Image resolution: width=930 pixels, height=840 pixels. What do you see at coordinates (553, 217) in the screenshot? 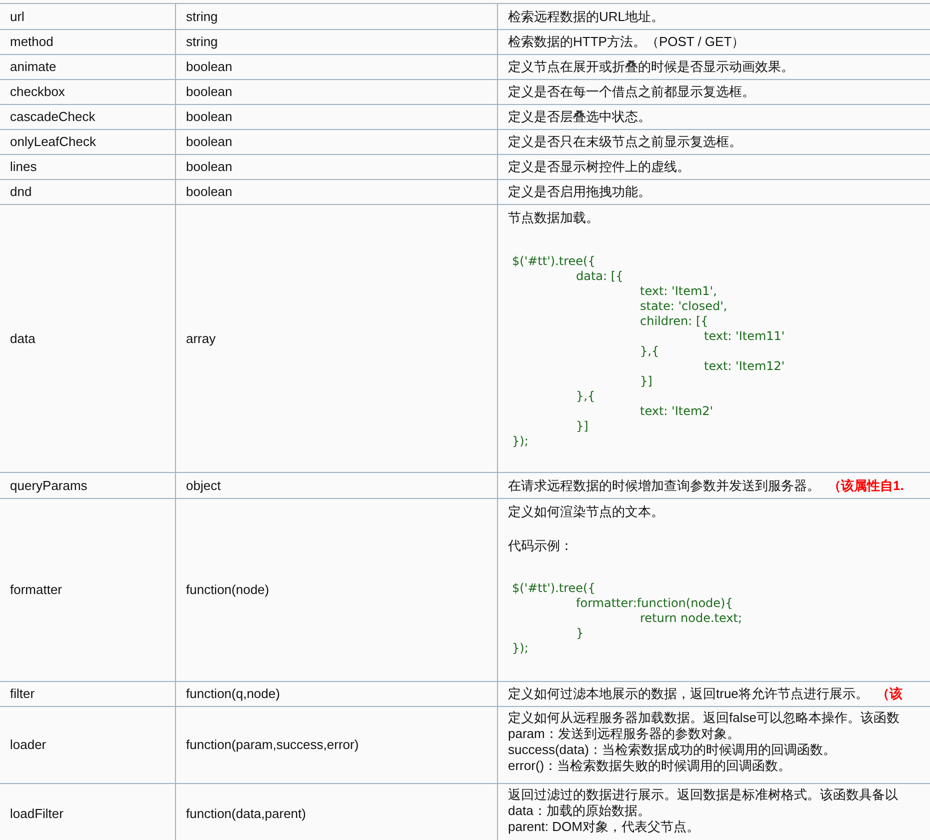
I see `description-text: 节点数据加载。` at bounding box center [553, 217].